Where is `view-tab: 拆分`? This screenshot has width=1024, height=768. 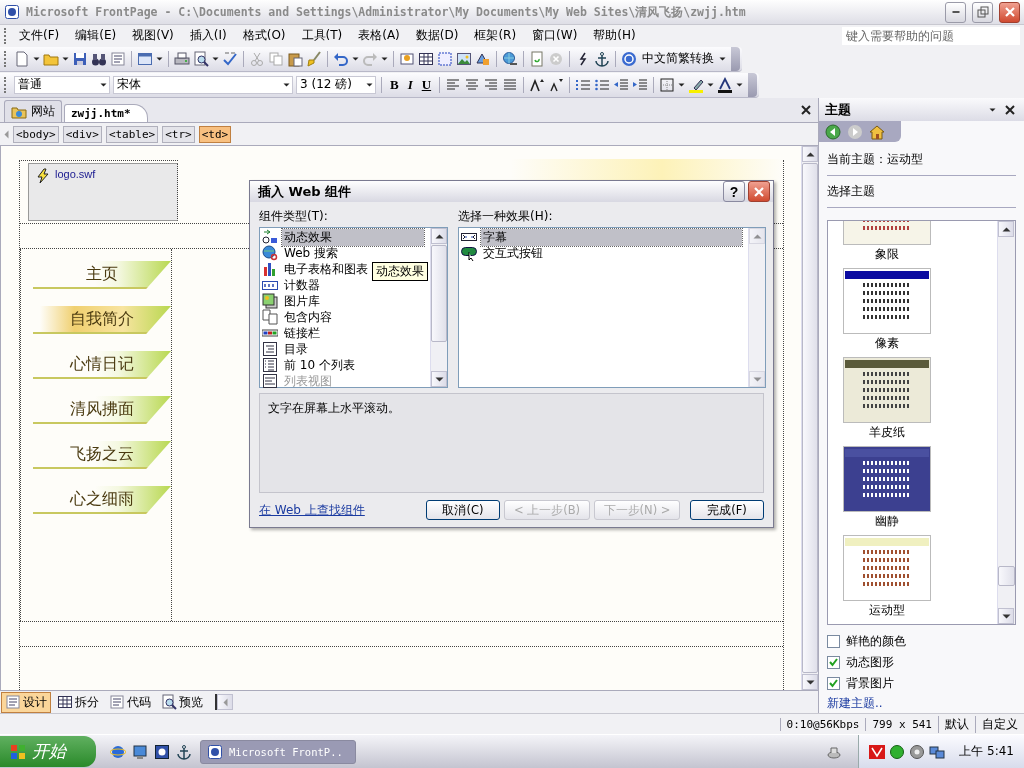 view-tab: 拆分 is located at coordinates (78, 702).